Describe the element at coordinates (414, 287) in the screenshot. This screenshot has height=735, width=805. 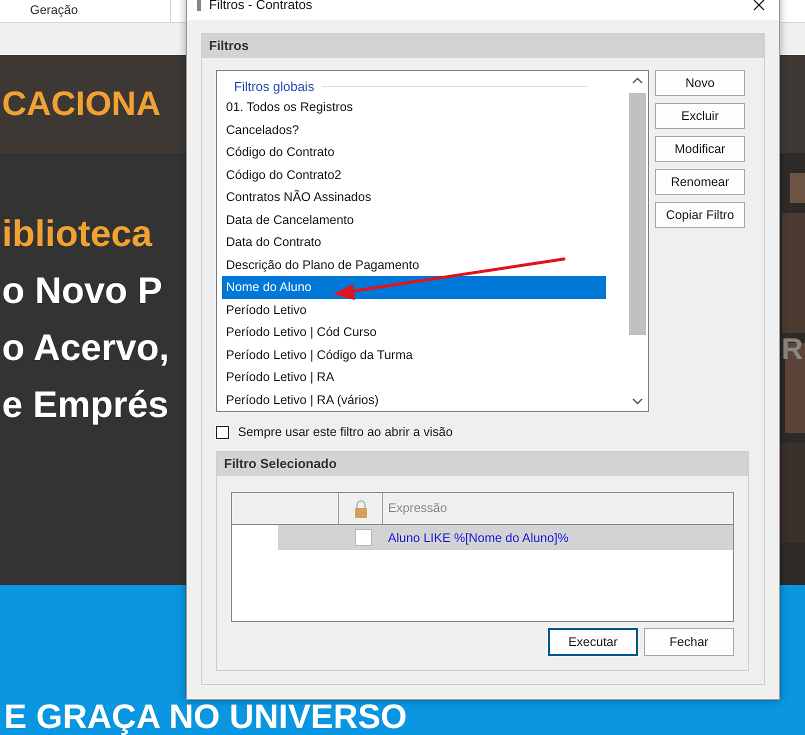
I see `filter-item: Nome do Aluno` at that location.